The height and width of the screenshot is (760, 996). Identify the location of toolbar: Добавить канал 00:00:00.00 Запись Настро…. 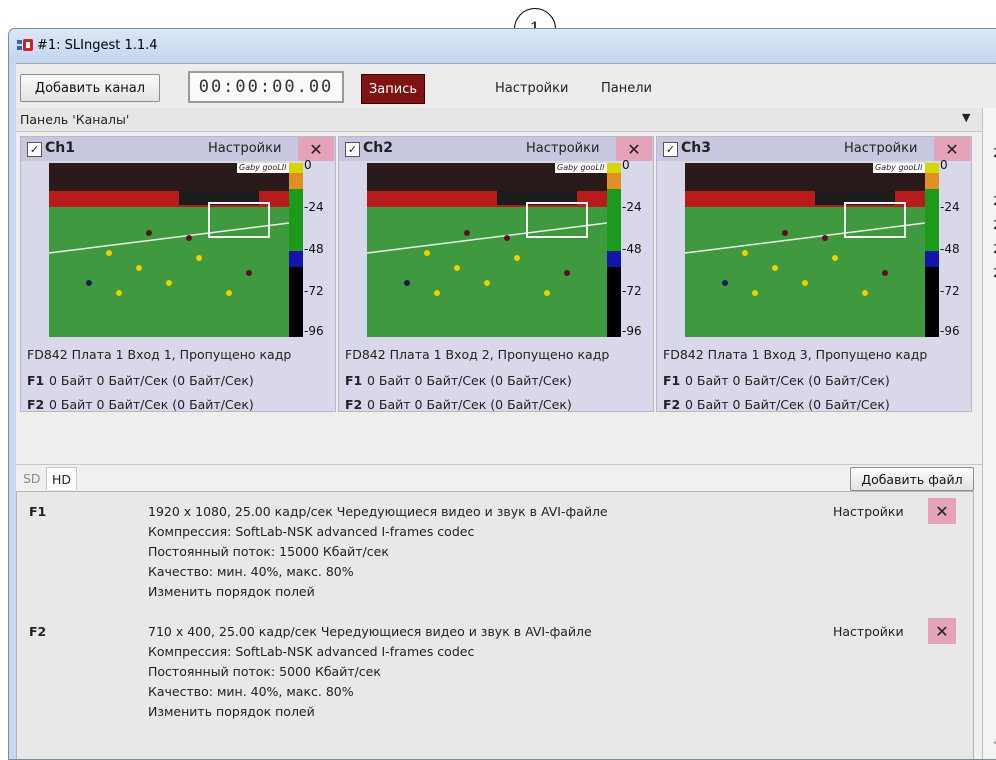
(506, 86).